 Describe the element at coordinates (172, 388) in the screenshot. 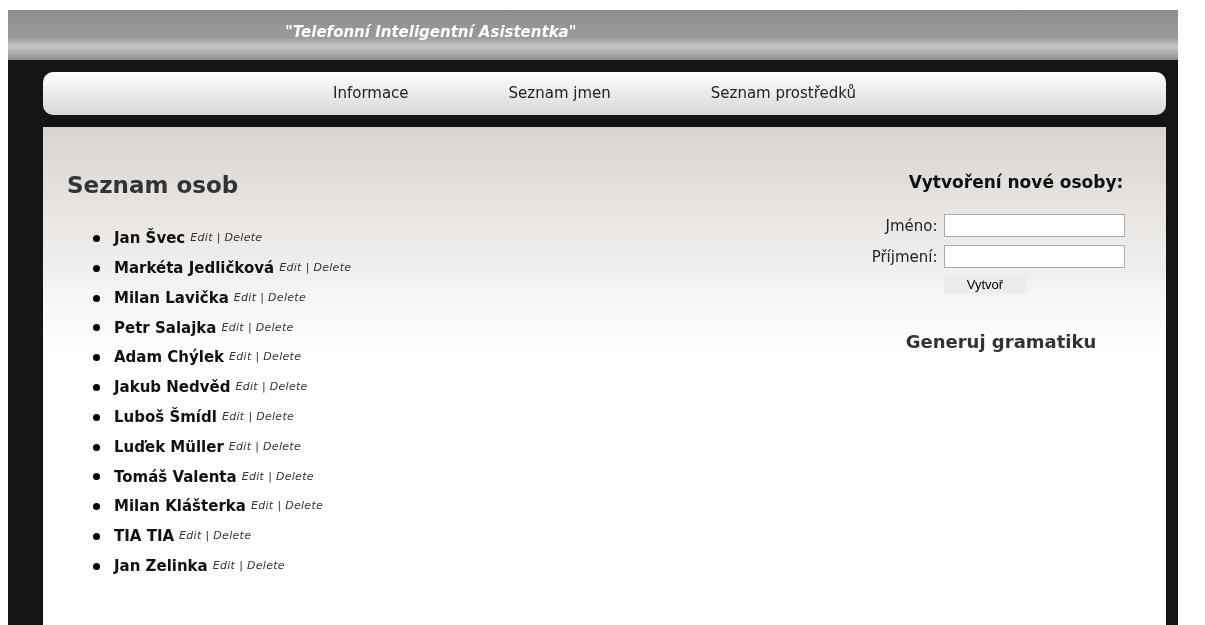

I see `person-name: Jakub Nedvěd` at that location.